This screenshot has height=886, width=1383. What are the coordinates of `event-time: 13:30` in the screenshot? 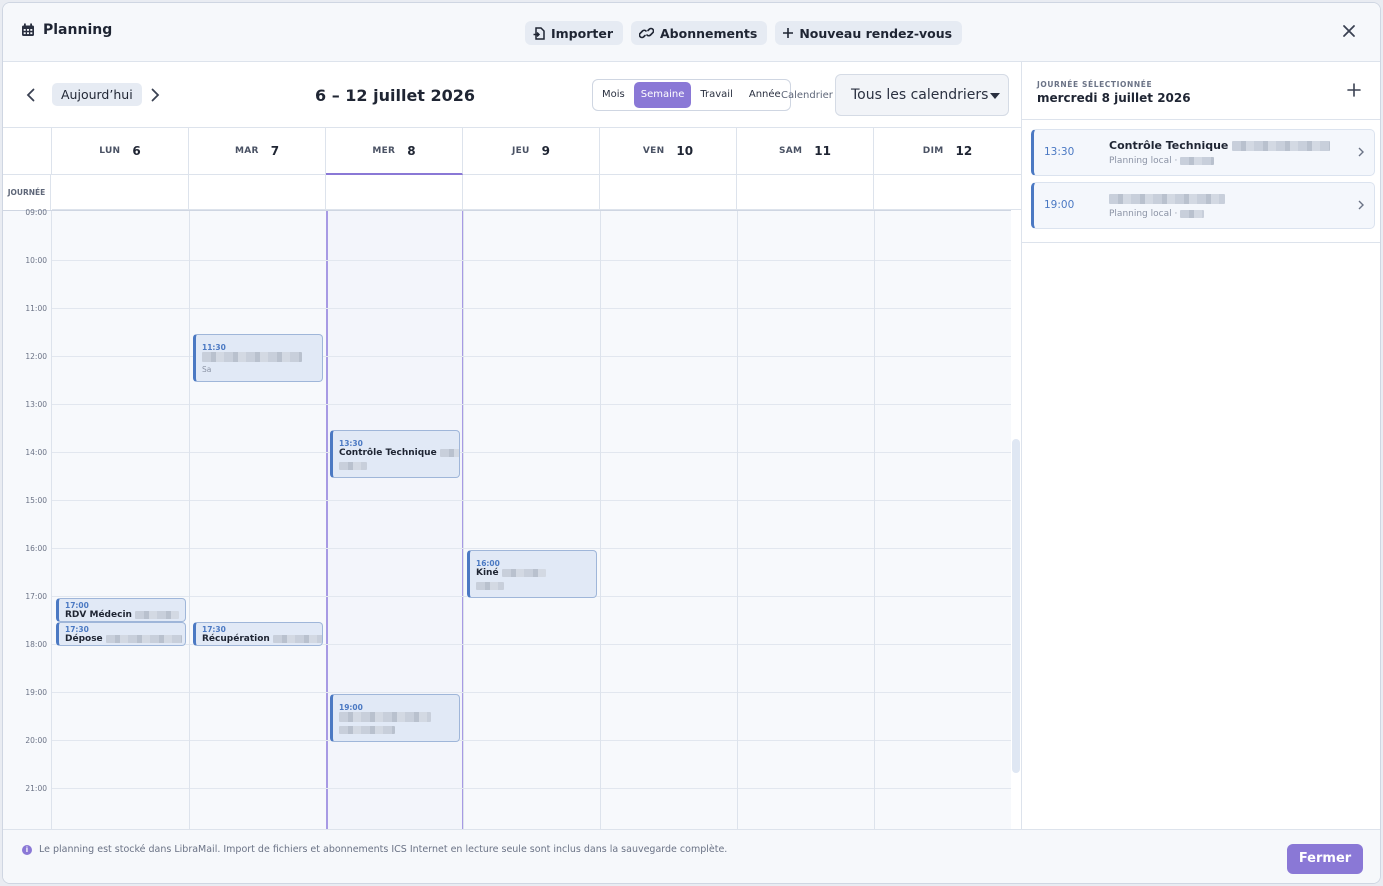 It's located at (351, 443).